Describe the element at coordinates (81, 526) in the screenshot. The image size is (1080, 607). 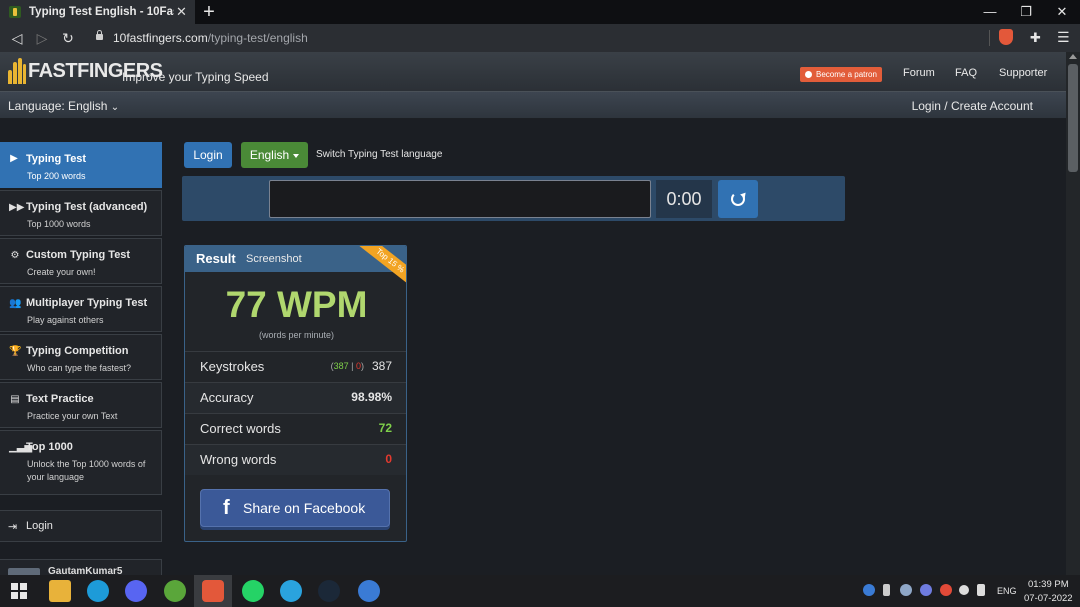
I see `sidebar-login: ⇥ Login` at that location.